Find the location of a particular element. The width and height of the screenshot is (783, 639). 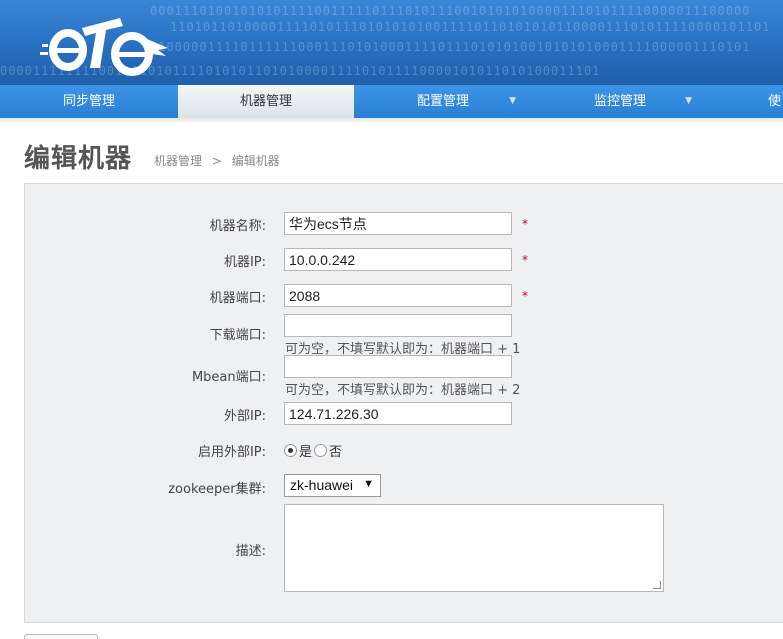

radio-yes is located at coordinates (290, 450).